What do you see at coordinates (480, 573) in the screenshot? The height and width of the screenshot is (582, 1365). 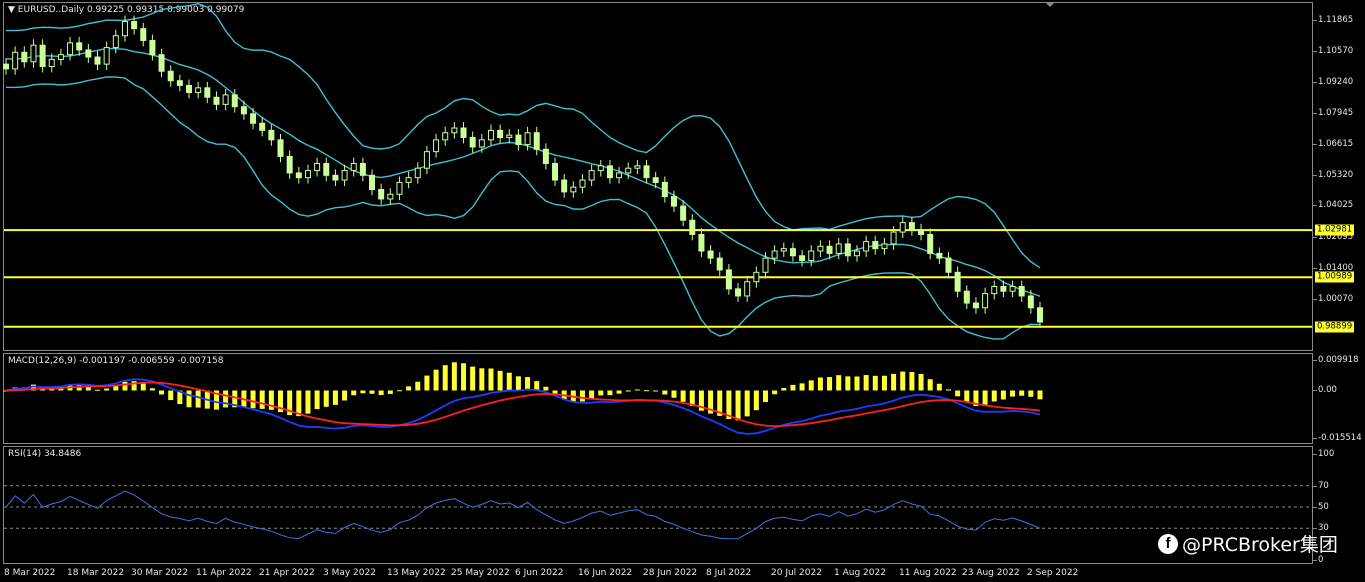 I see `time-axis-label: 25 May 2022` at bounding box center [480, 573].